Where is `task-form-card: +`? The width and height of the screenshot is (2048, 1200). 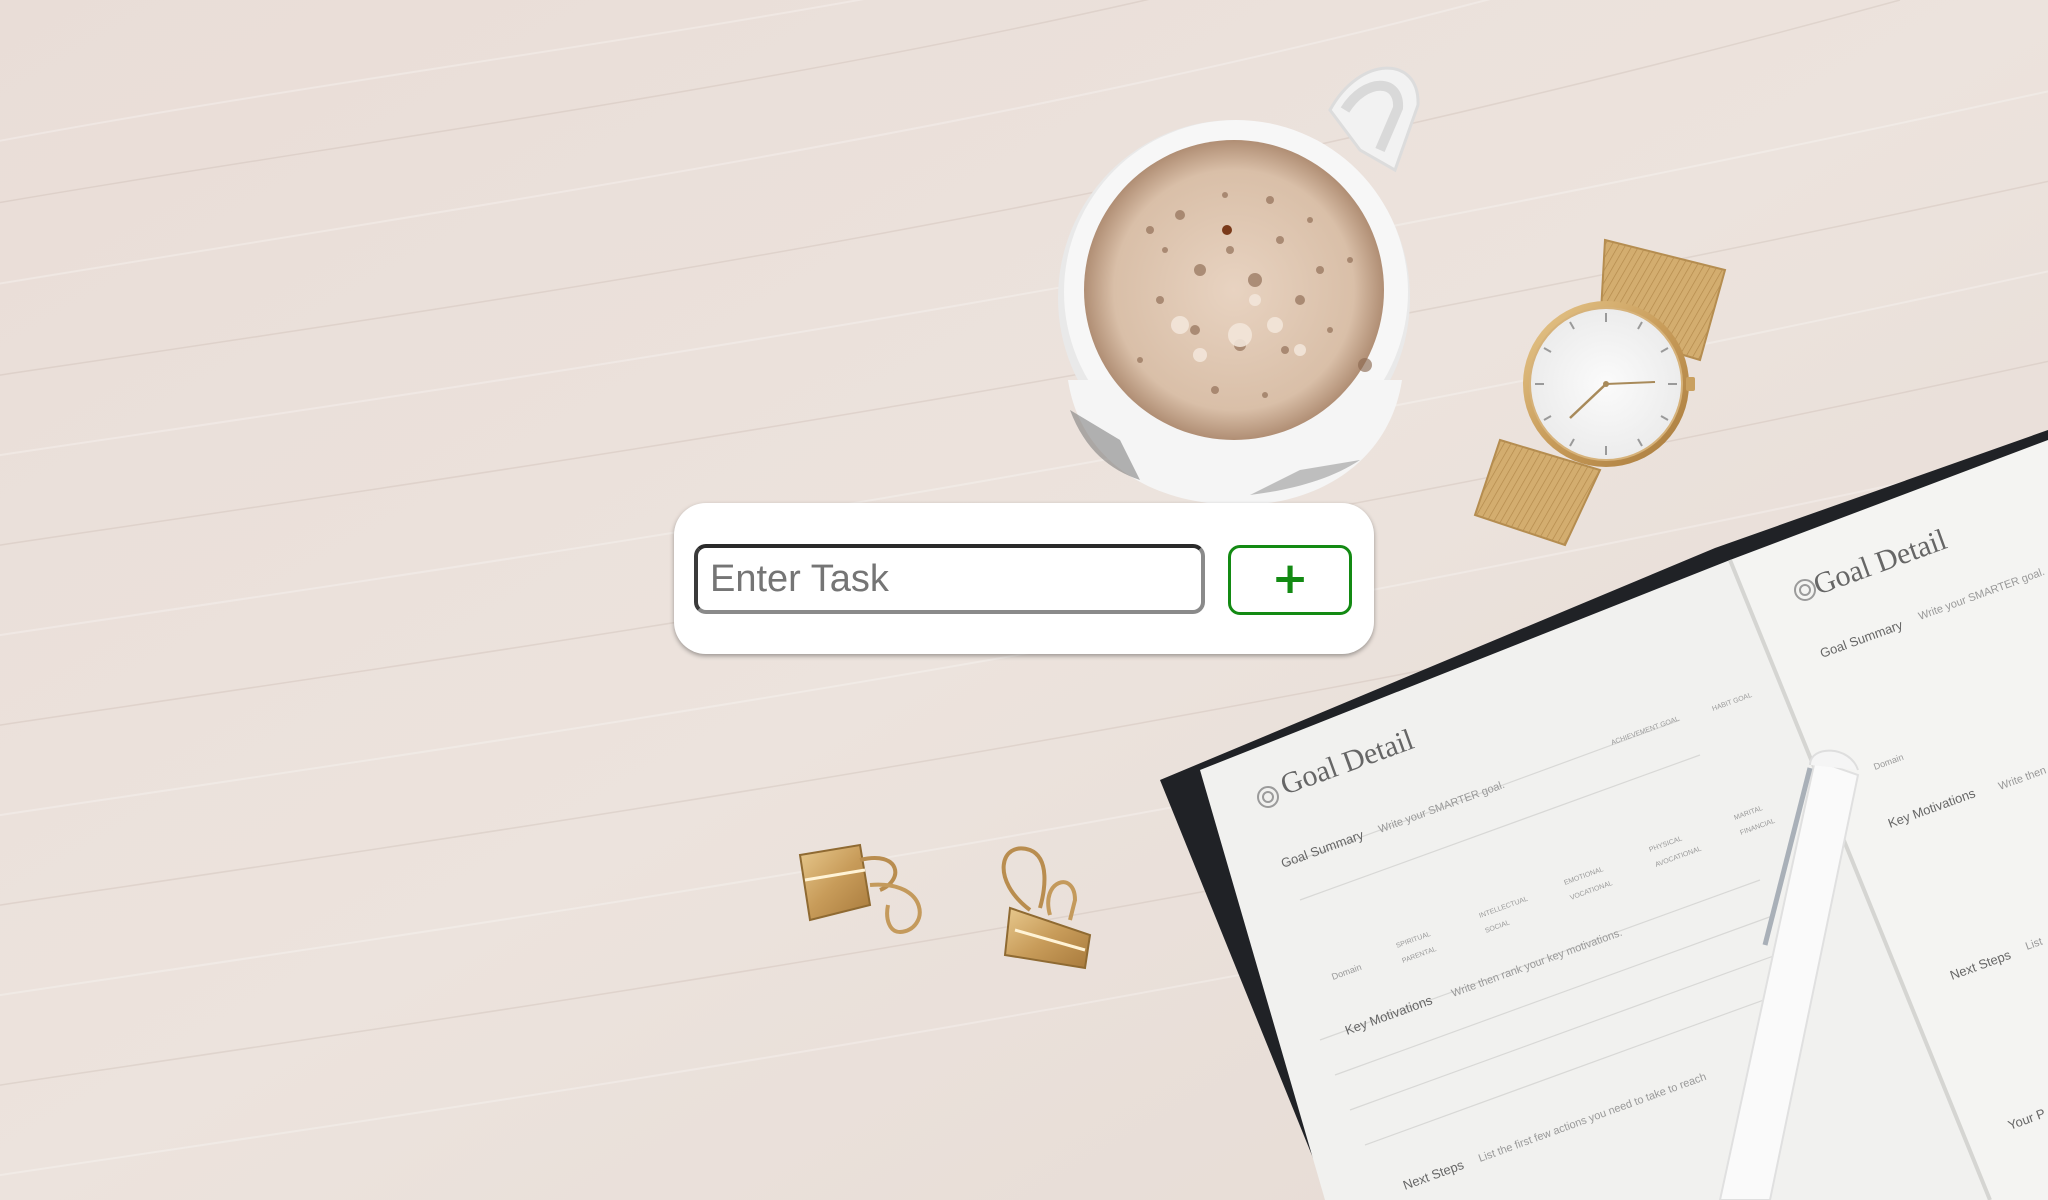
task-form-card: + is located at coordinates (1024, 578).